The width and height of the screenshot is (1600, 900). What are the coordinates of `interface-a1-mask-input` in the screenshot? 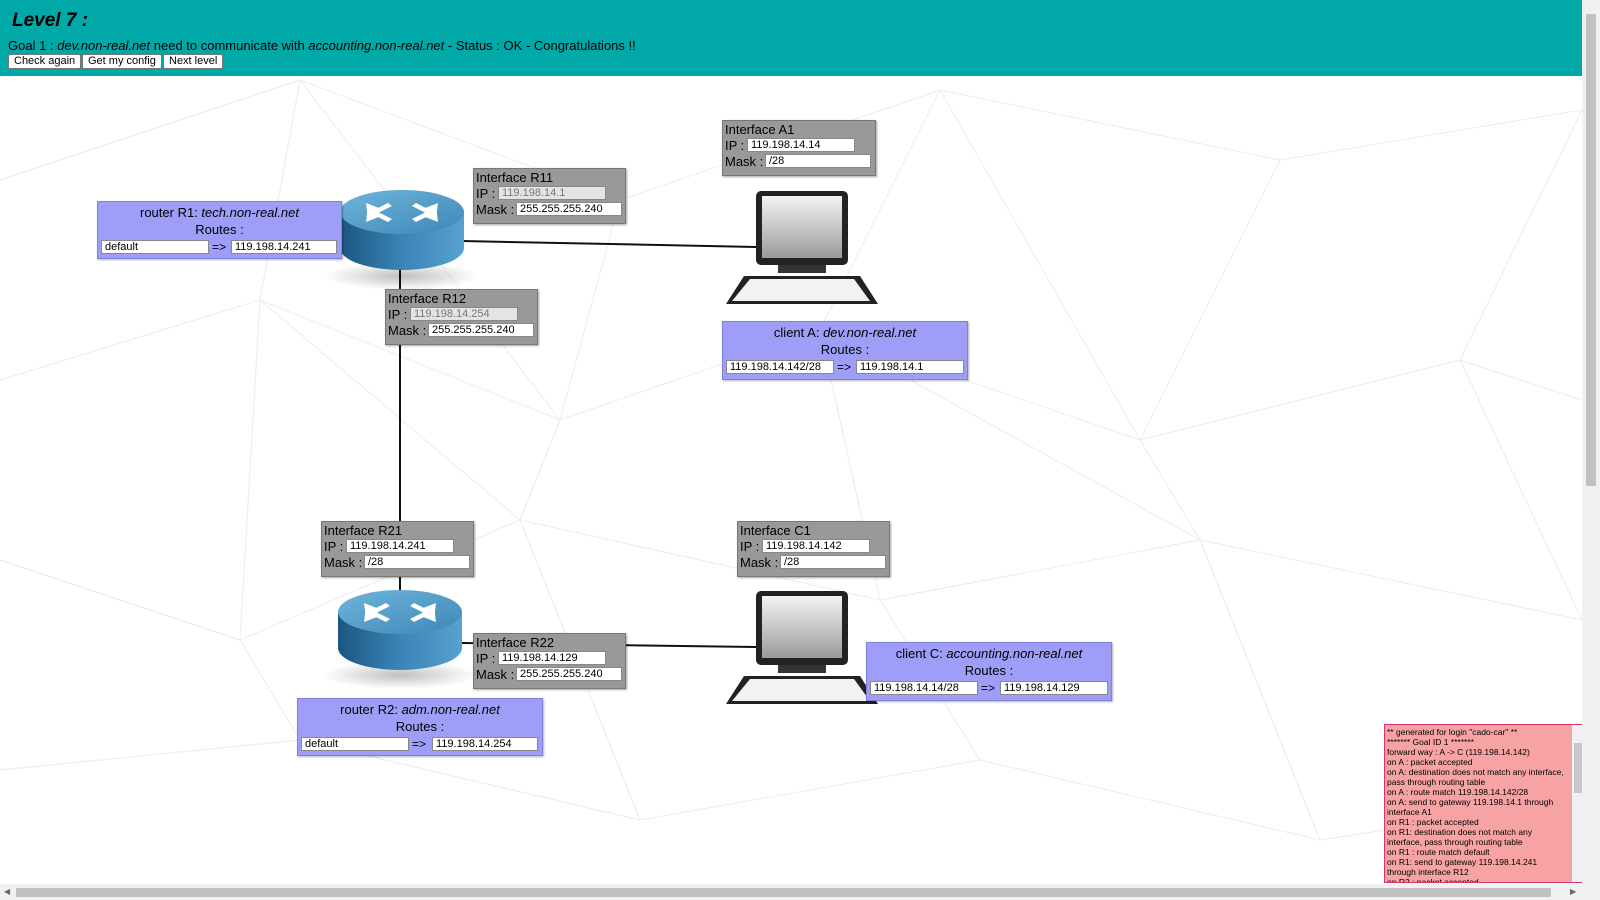 It's located at (818, 161).